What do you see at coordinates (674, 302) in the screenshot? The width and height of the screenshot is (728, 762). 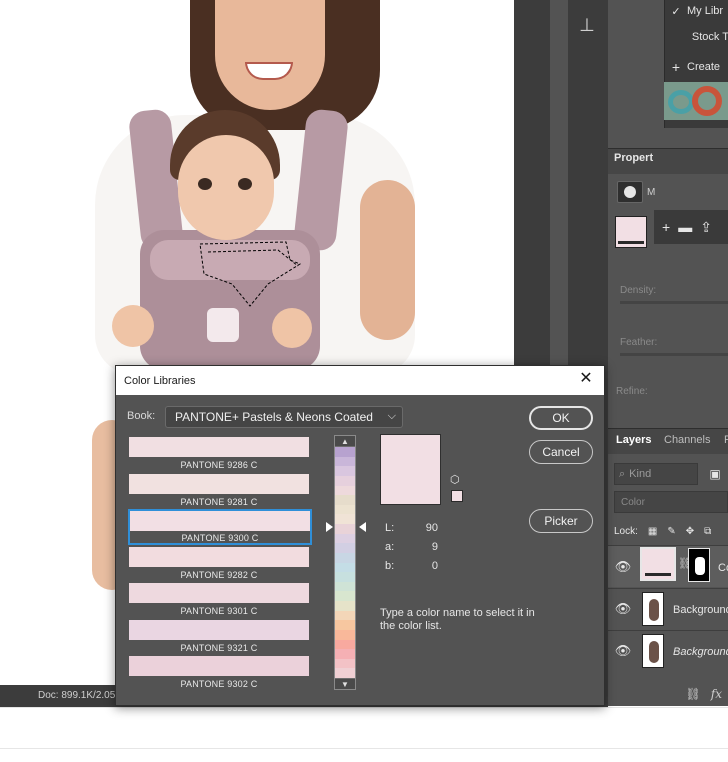 I see `density-slider` at bounding box center [674, 302].